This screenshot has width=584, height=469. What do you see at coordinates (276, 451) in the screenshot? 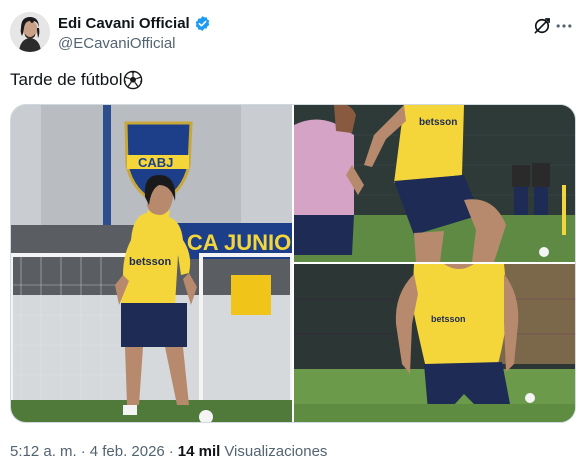
I see `views-label: Visualizaciones` at bounding box center [276, 451].